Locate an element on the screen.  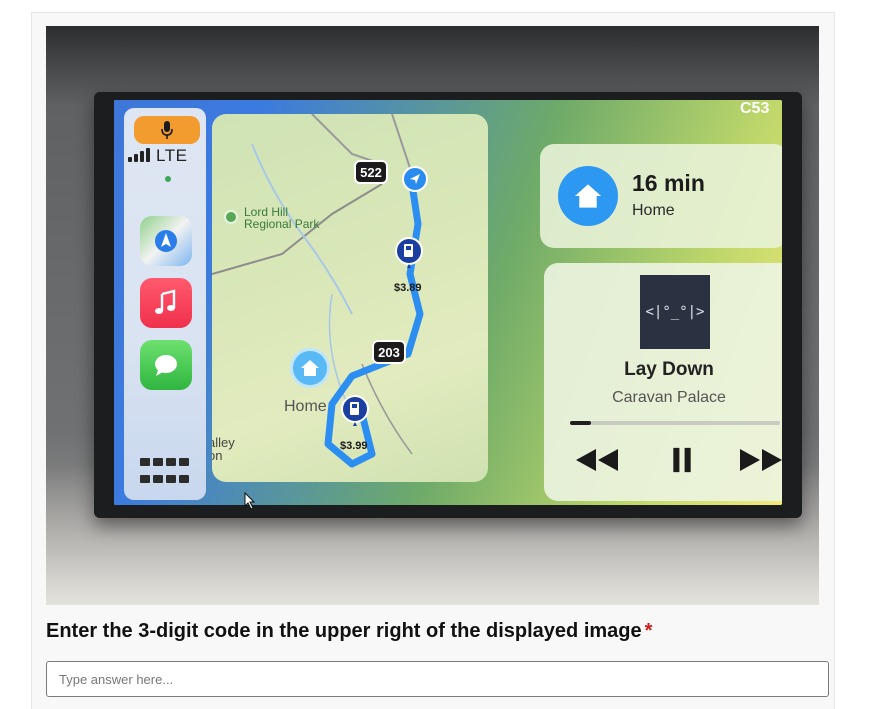
carplay-dock: LTE is located at coordinates (165, 304).